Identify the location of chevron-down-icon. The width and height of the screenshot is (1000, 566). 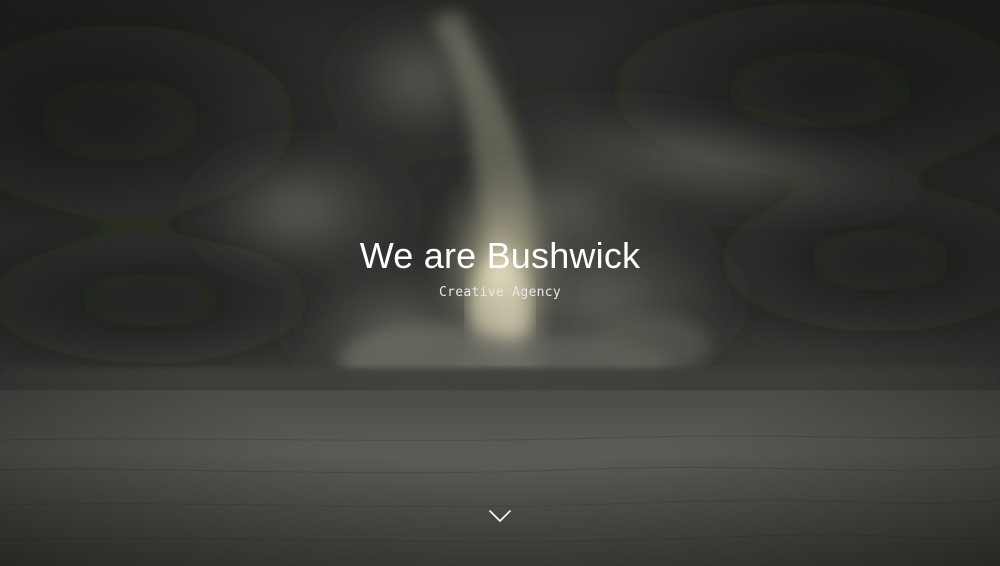
(500, 516).